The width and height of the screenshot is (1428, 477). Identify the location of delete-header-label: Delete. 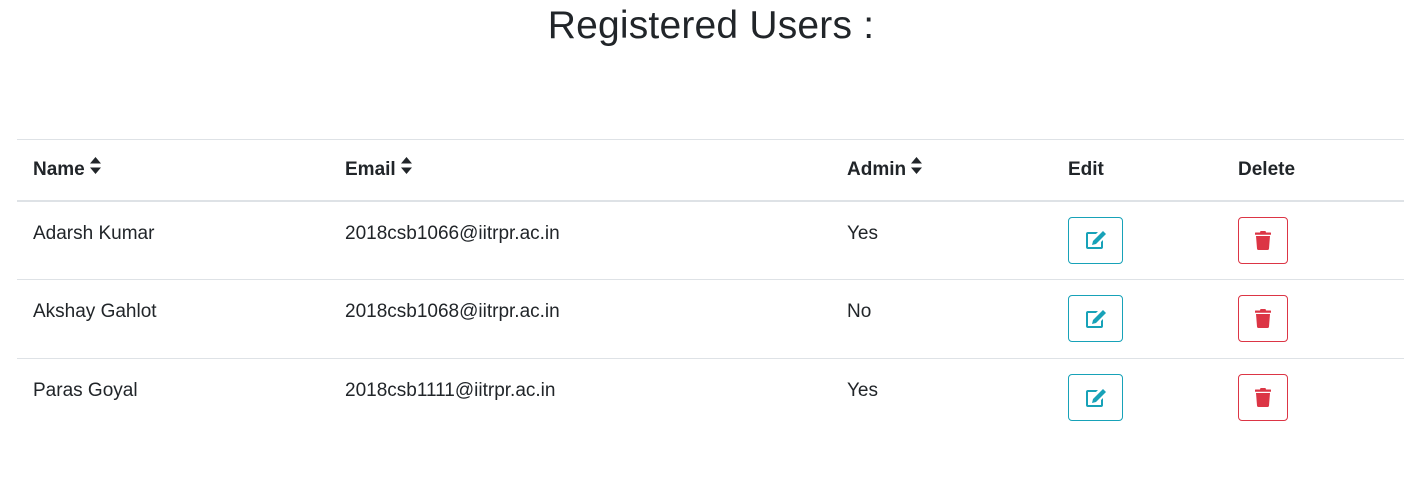
(1267, 169).